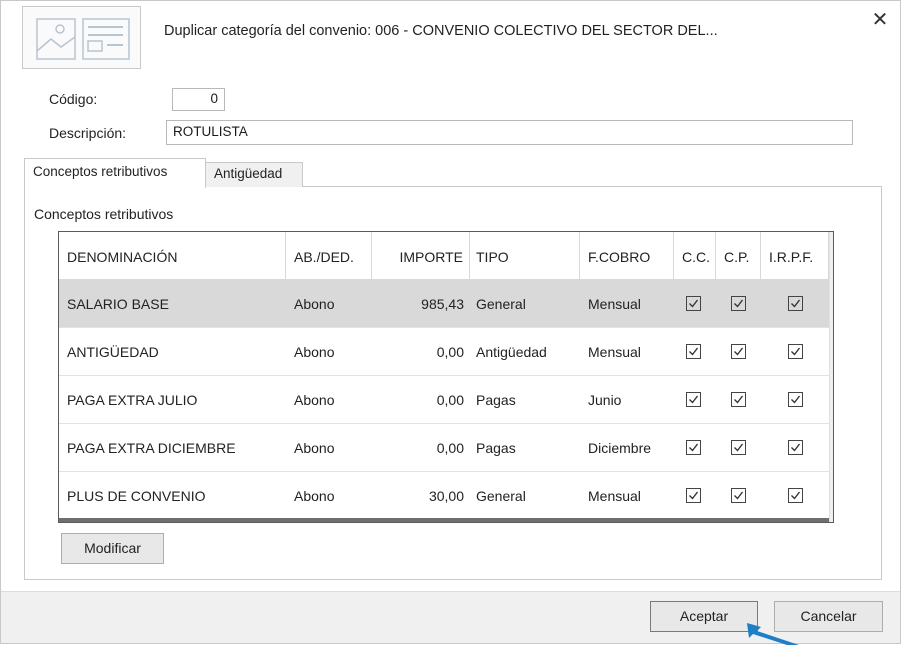 The width and height of the screenshot is (901, 645). I want to click on chevron-up-icon, so click(831, 242).